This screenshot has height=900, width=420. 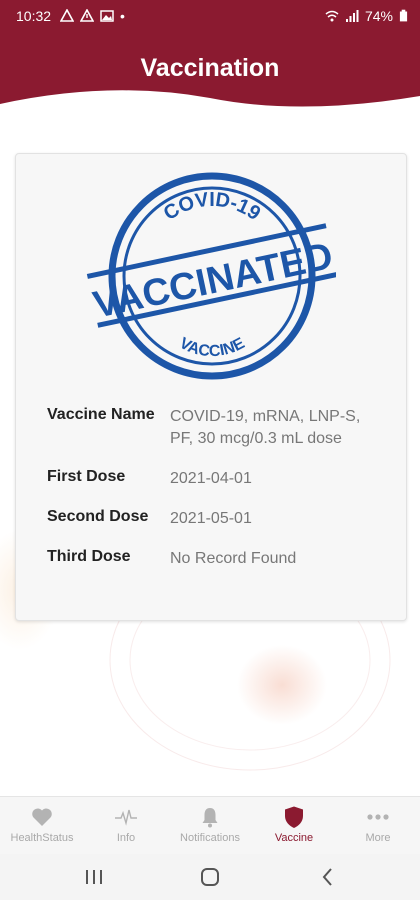 What do you see at coordinates (101, 414) in the screenshot?
I see `vaccine-name-label: Vaccine Name` at bounding box center [101, 414].